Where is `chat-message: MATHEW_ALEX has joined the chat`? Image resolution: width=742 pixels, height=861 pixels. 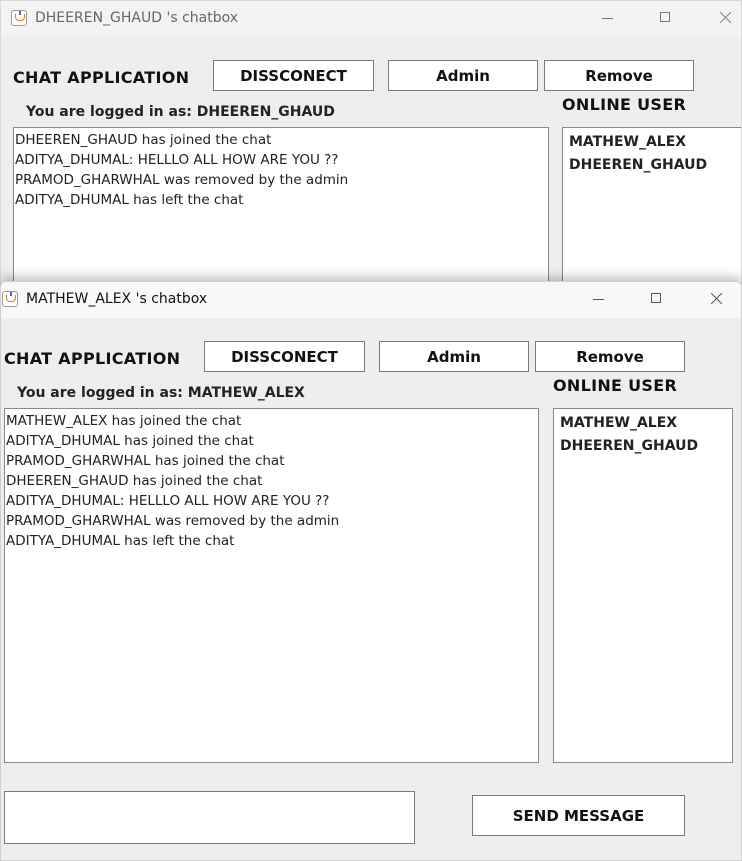 chat-message: MATHEW_ALEX has joined the chat is located at coordinates (124, 421).